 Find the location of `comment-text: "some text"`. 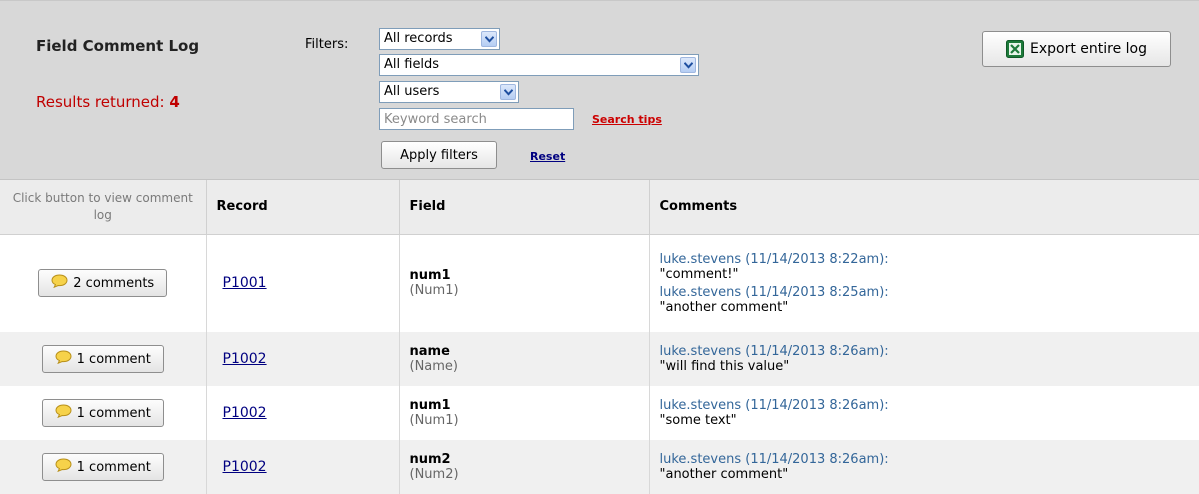

comment-text: "some text" is located at coordinates (698, 420).